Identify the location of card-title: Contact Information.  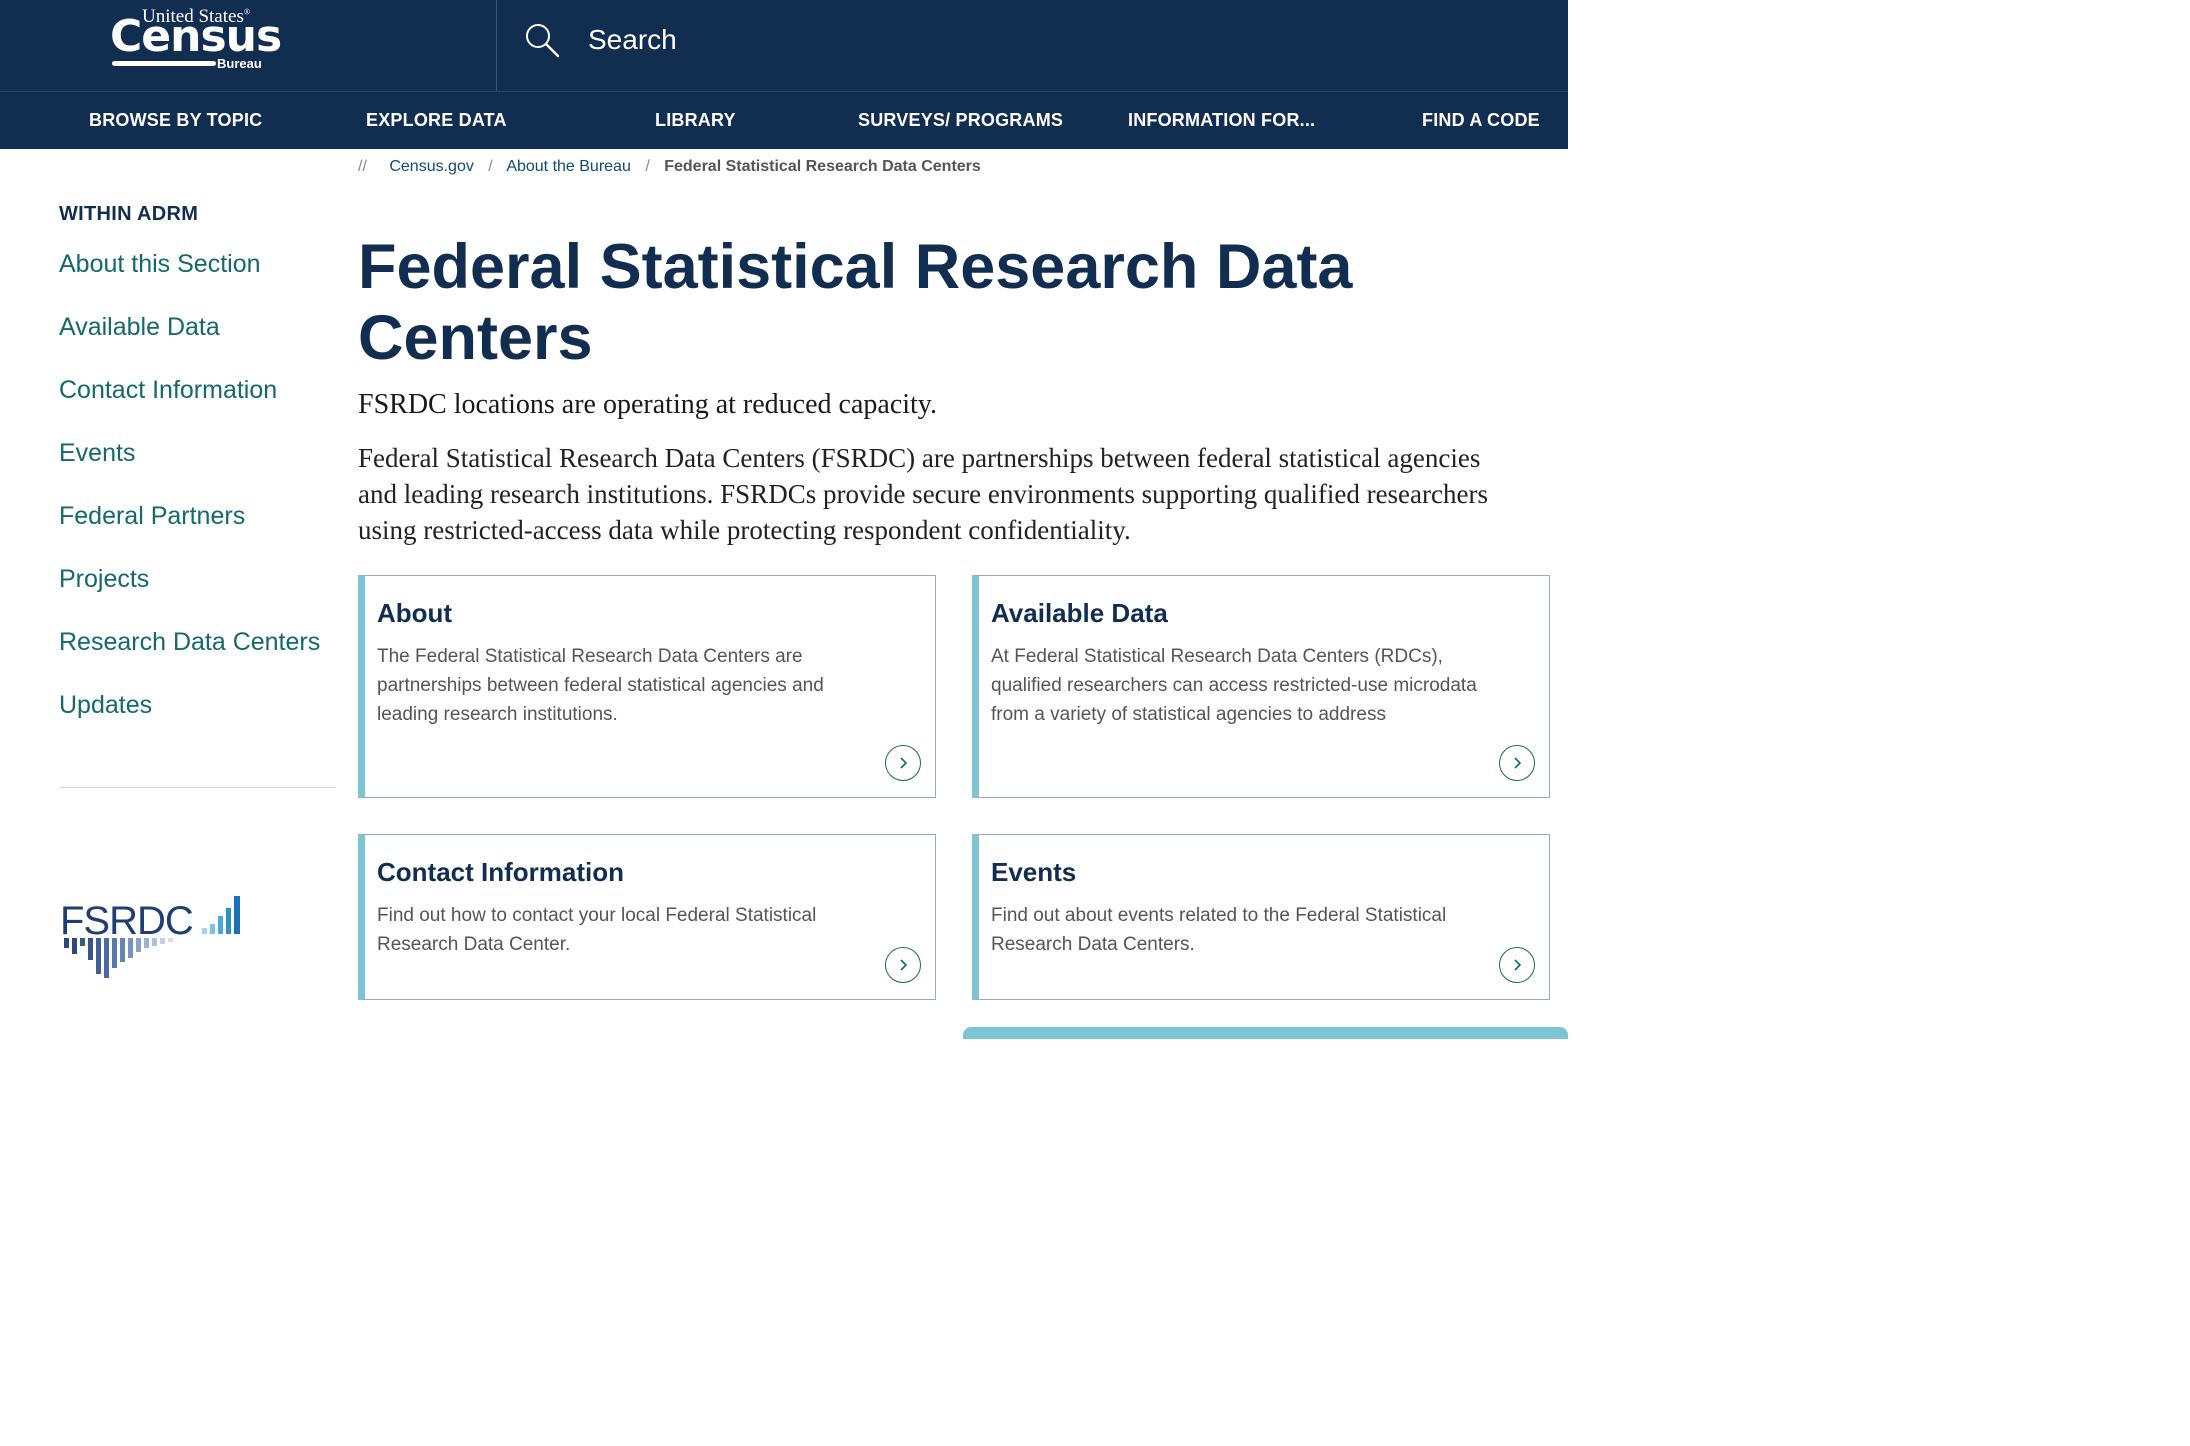
(500, 872).